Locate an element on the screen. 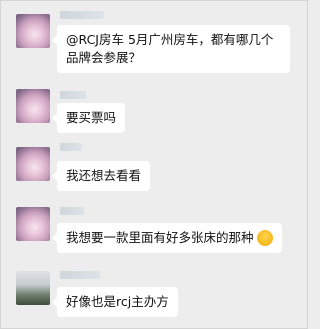 Image resolution: width=320 pixels, height=329 pixels. message-text: @RCJ房车 5月广州房车，都有哪几个品牌会参展？ is located at coordinates (170, 48).